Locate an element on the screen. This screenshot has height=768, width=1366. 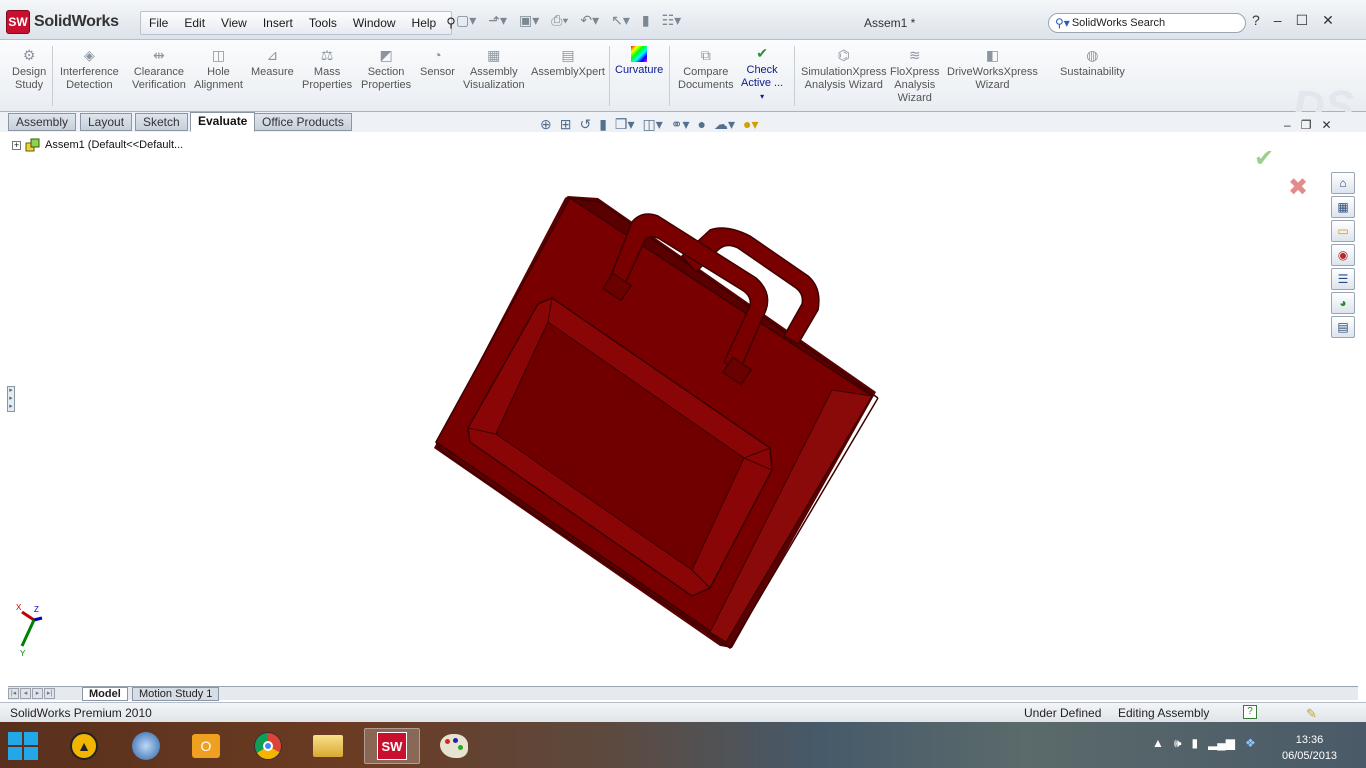
volume-icon: 🕪 is located at coordinates (1178, 743).